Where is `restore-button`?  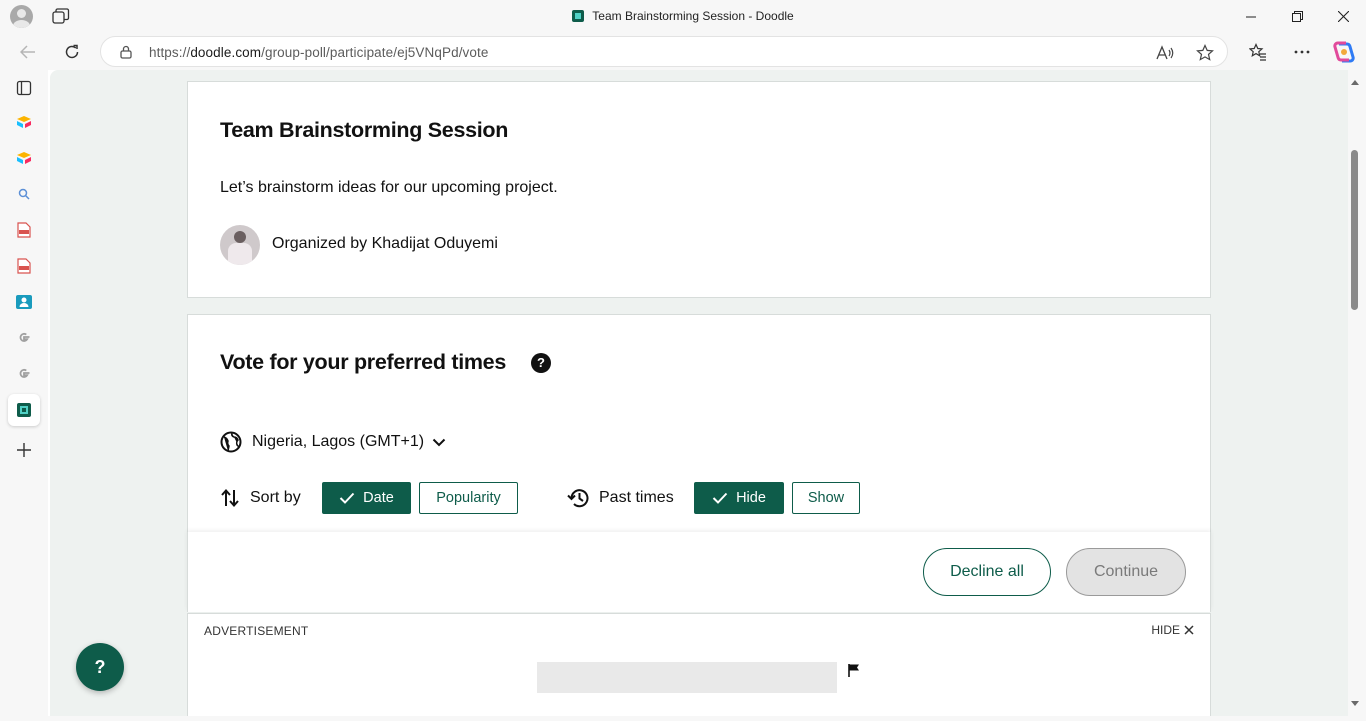 restore-button is located at coordinates (1297, 16).